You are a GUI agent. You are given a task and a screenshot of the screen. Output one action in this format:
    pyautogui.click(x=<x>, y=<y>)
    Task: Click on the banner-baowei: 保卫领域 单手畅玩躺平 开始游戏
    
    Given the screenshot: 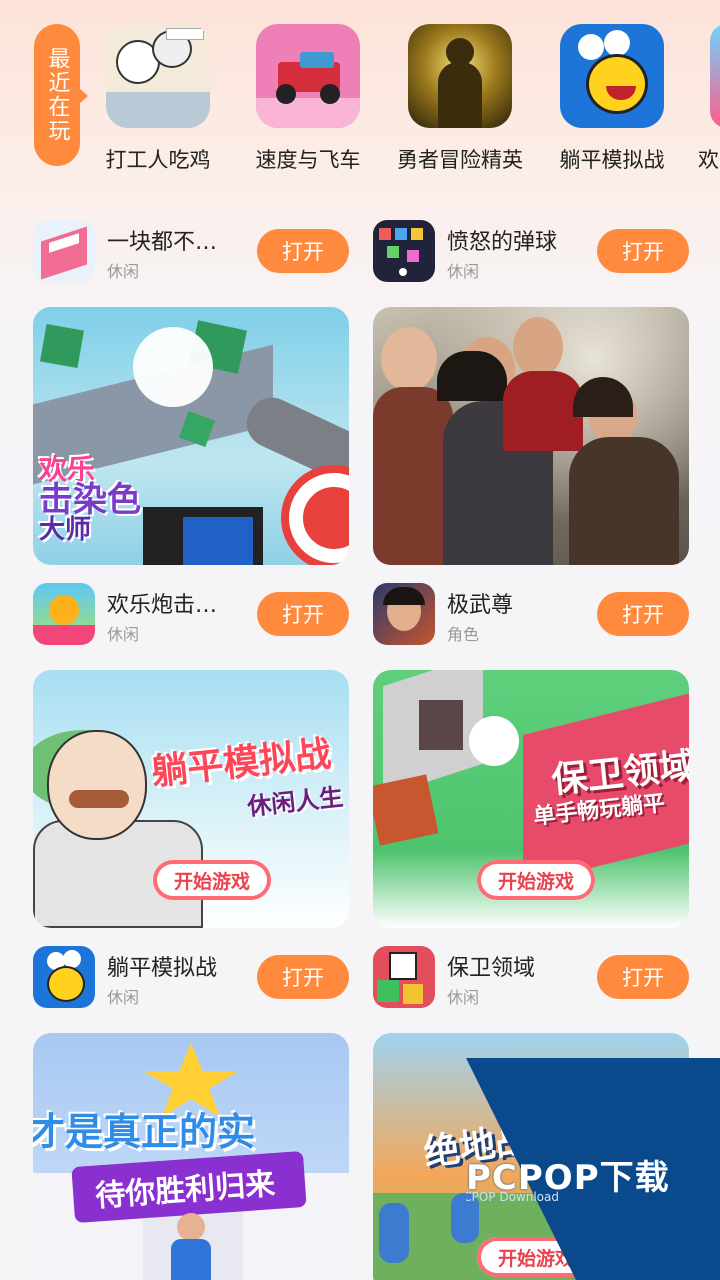 What is the action you would take?
    pyautogui.click(x=531, y=799)
    